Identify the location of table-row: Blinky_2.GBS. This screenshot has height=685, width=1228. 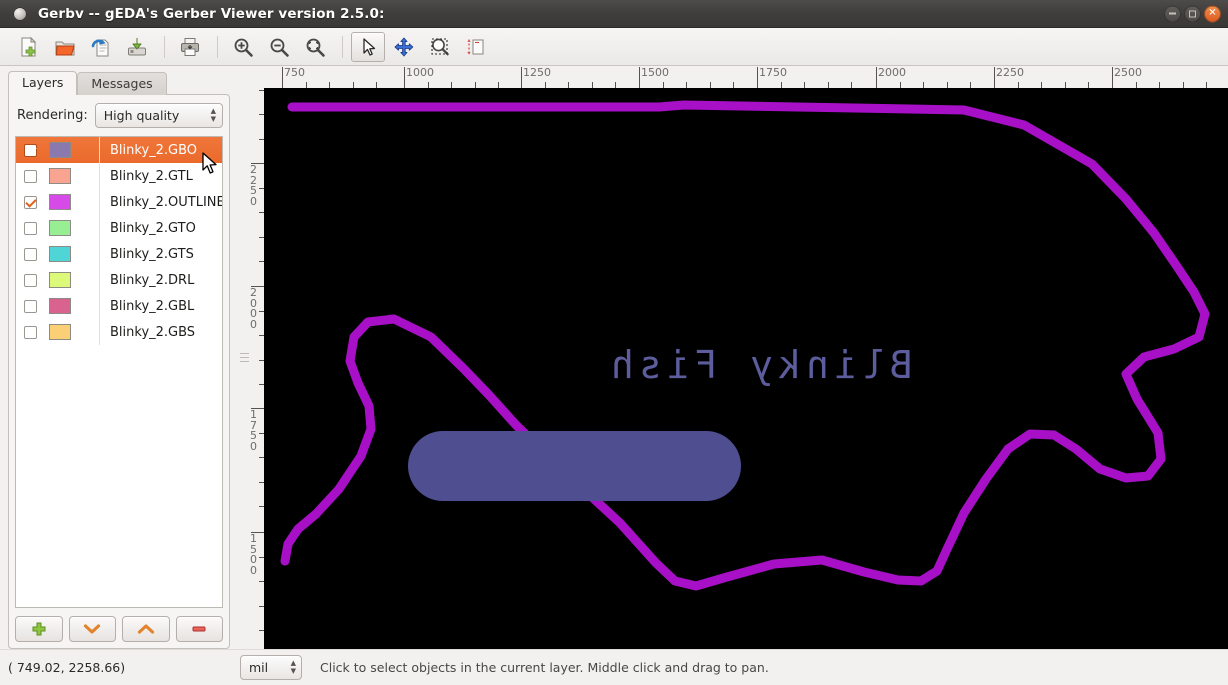
(119, 332).